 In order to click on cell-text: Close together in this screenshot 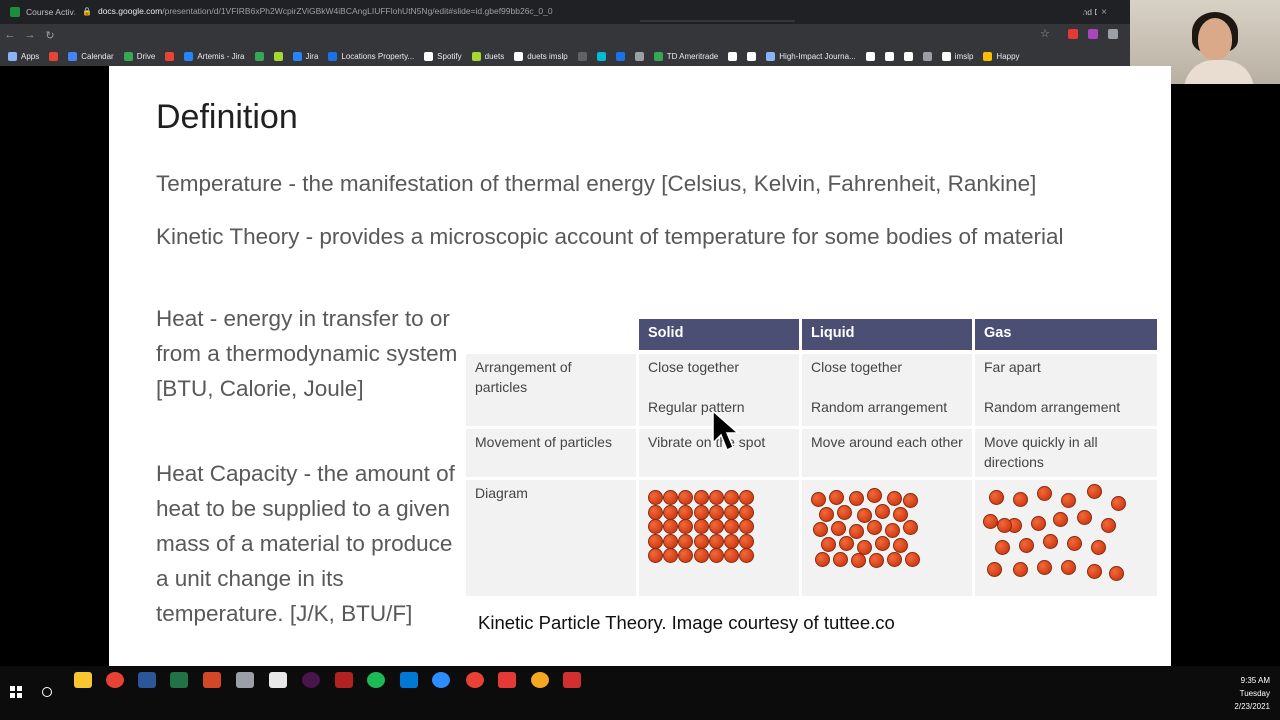, I will do `click(694, 367)`.